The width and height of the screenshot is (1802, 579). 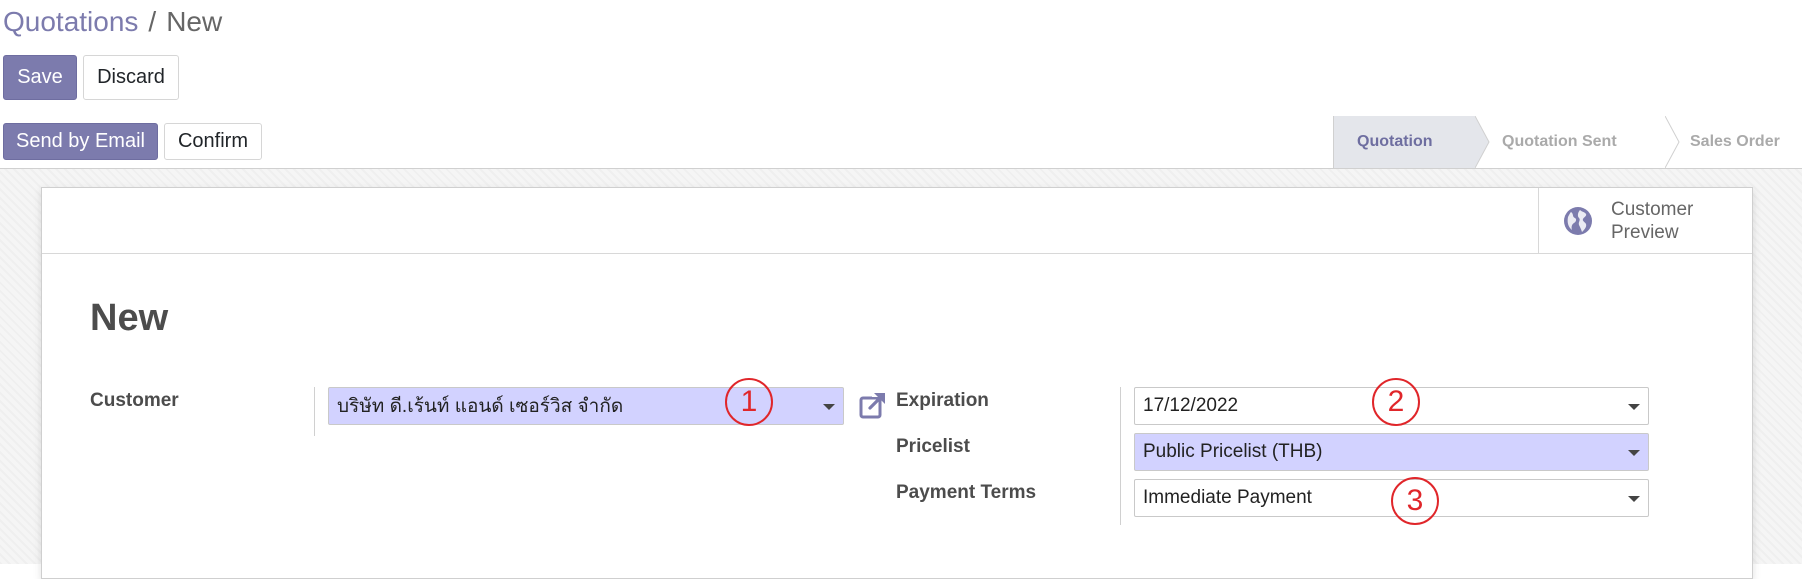 I want to click on breadcrumb: Quotations / New, so click(x=112, y=22).